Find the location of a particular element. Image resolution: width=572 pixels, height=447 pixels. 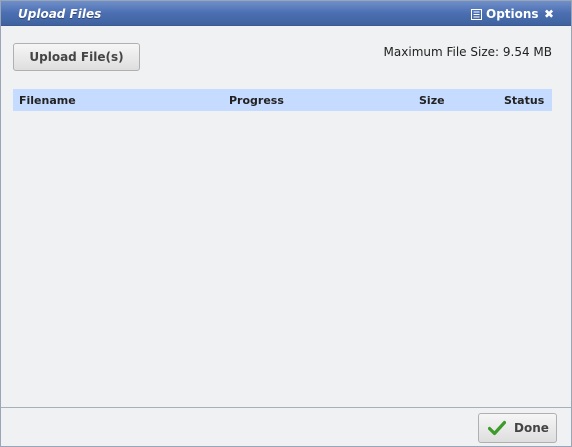

footer-divider is located at coordinates (286, 407).